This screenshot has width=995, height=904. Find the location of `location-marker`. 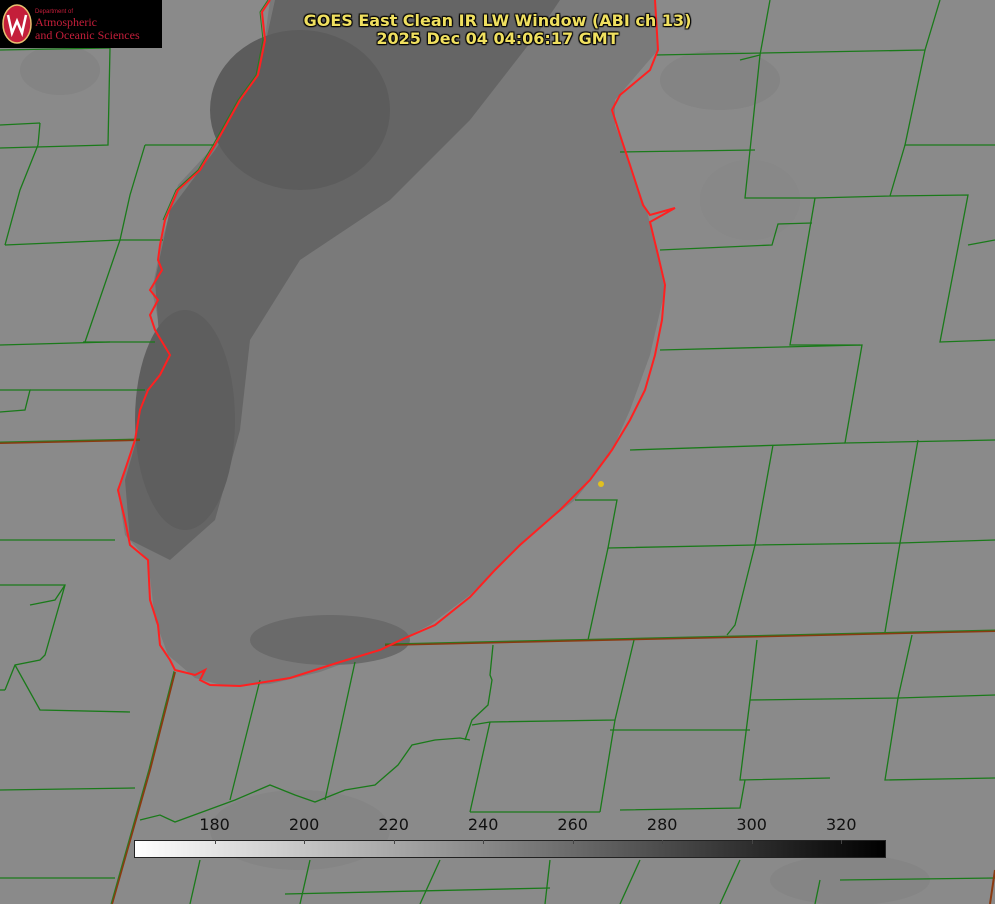

location-marker is located at coordinates (601, 484).